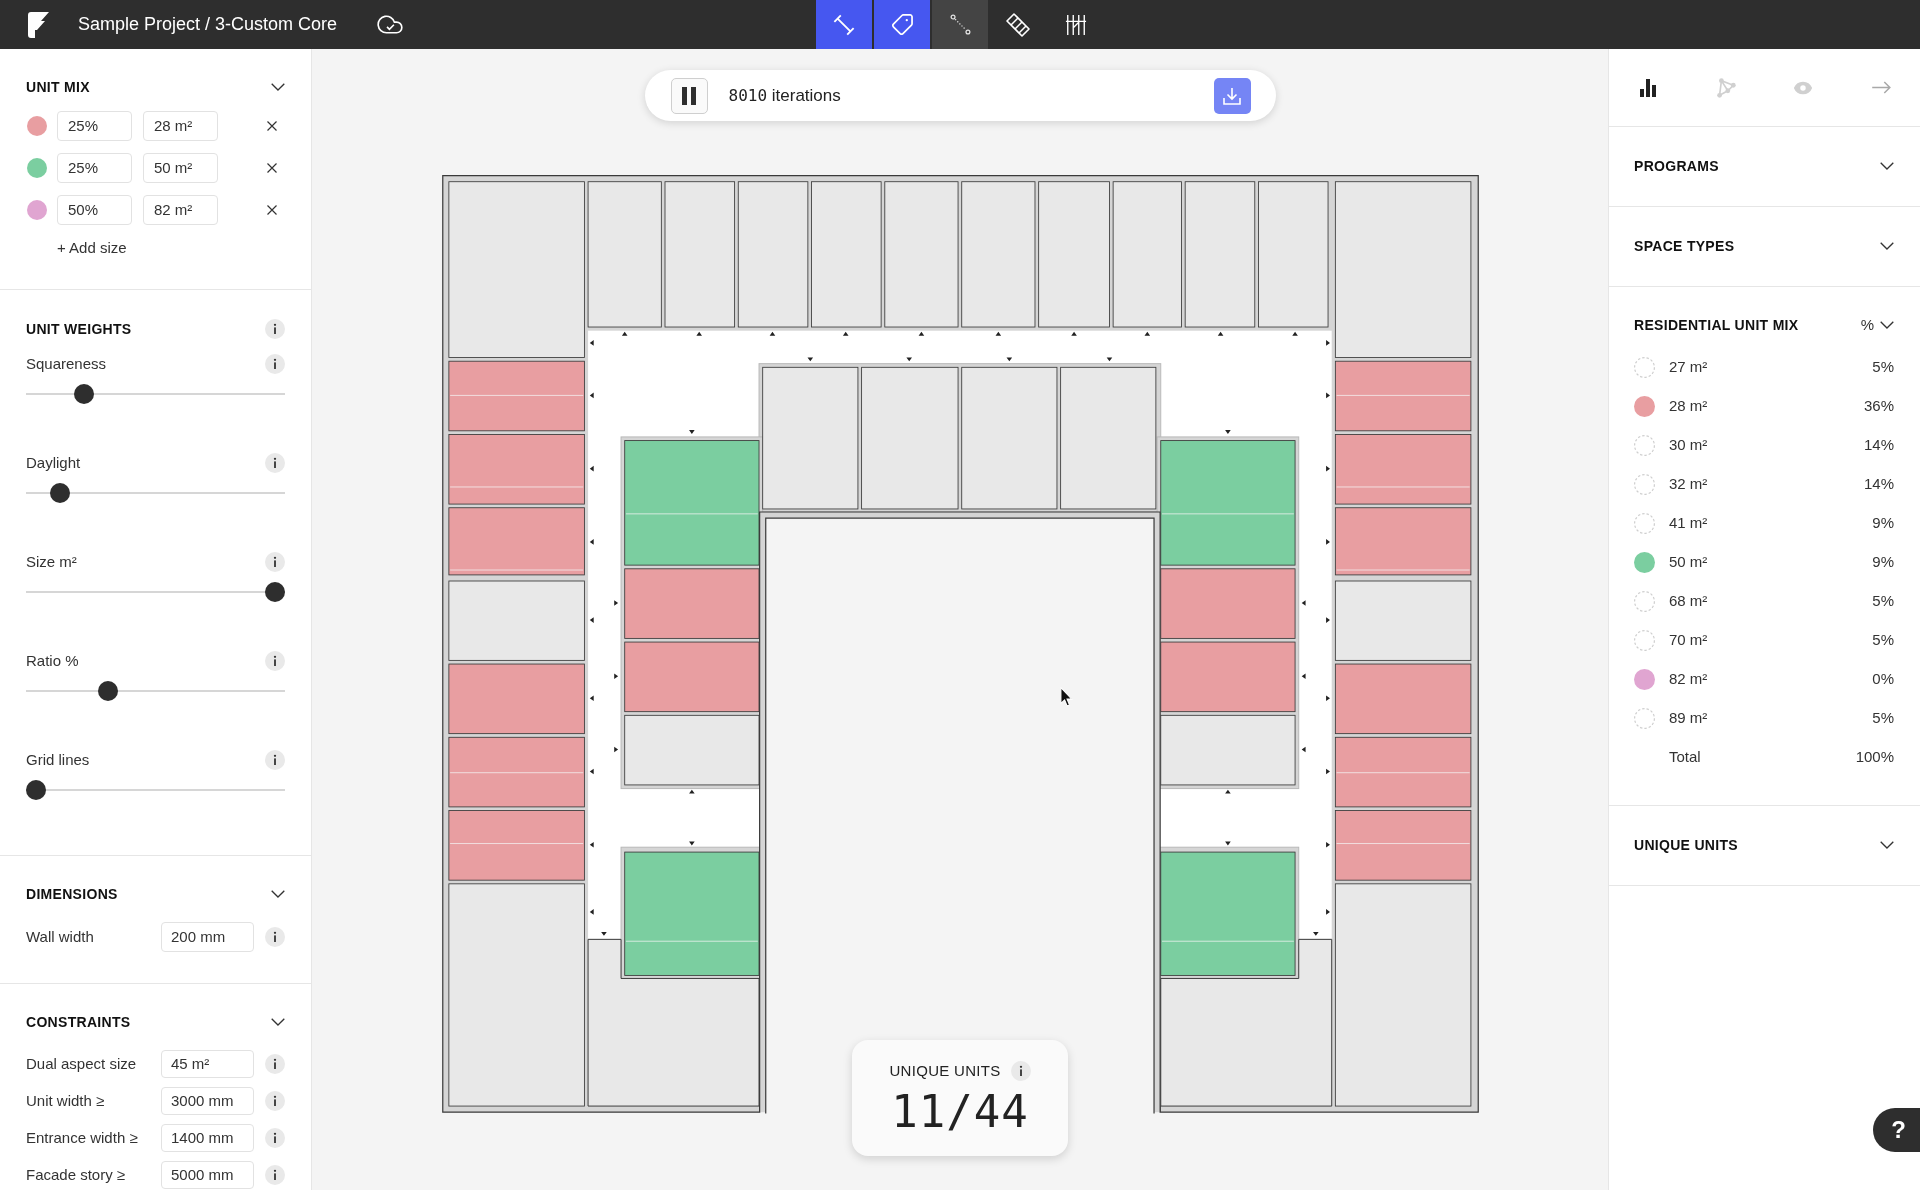  What do you see at coordinates (784, 95) in the screenshot?
I see `iteration-count: 8010 iterations` at bounding box center [784, 95].